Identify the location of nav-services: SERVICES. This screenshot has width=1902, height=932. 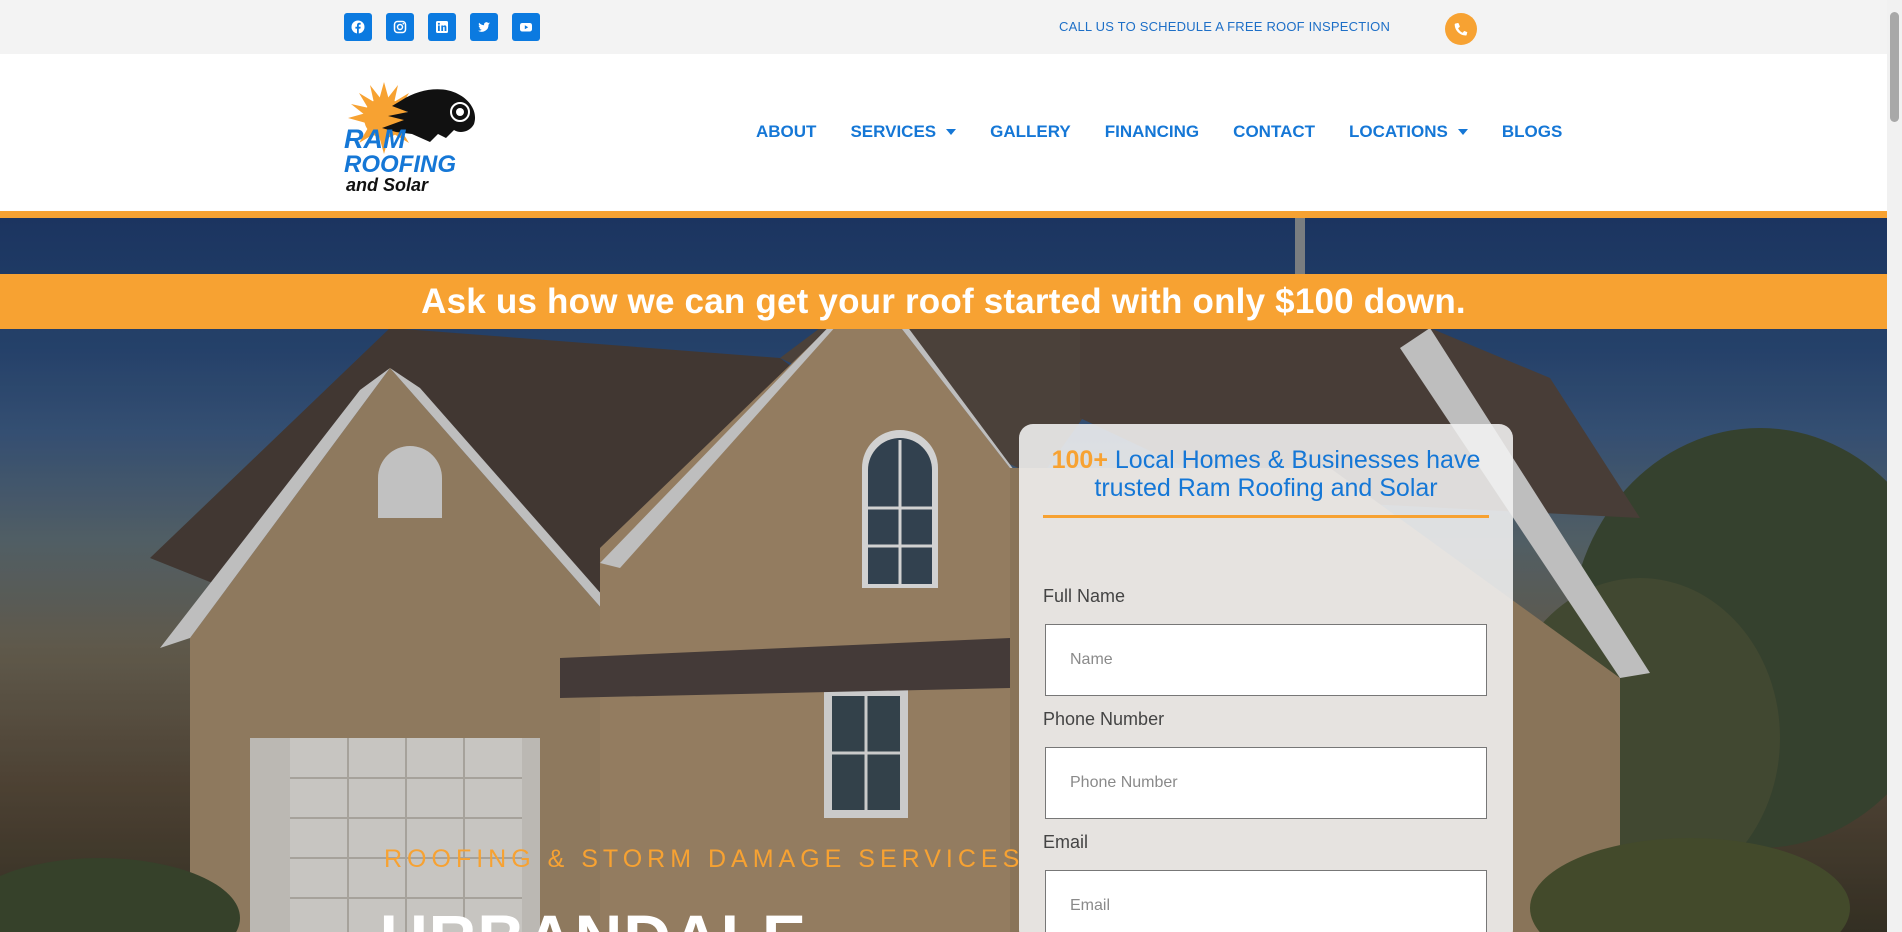
(903, 132).